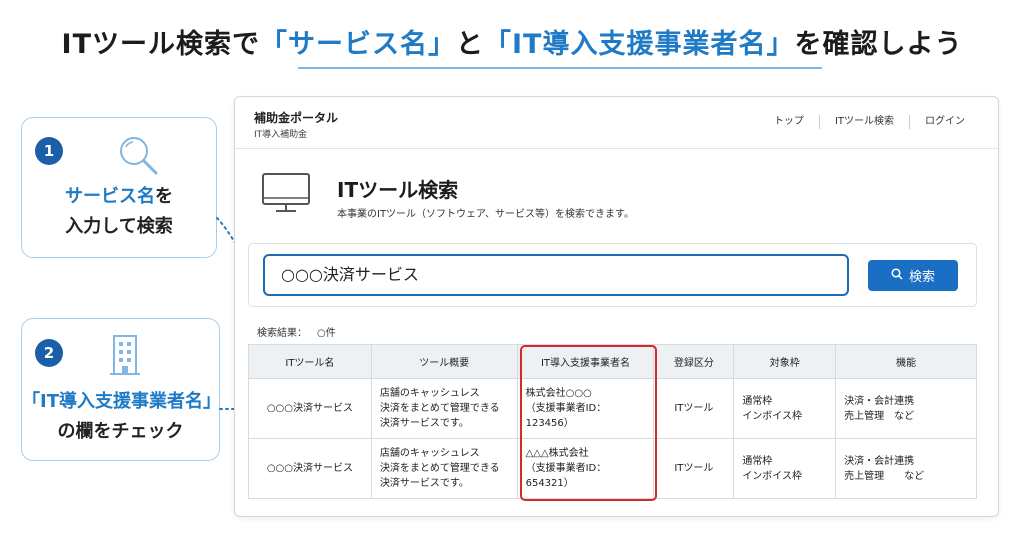 The width and height of the screenshot is (1024, 538). I want to click on step-1-badge: 1, so click(49, 151).